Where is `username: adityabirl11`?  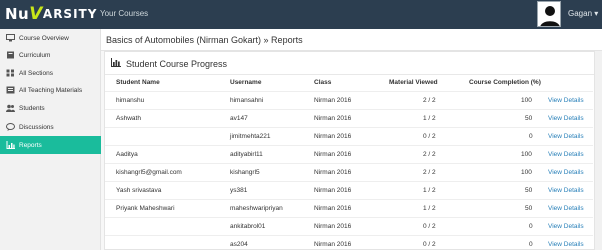
username: adityabirl11 is located at coordinates (246, 154).